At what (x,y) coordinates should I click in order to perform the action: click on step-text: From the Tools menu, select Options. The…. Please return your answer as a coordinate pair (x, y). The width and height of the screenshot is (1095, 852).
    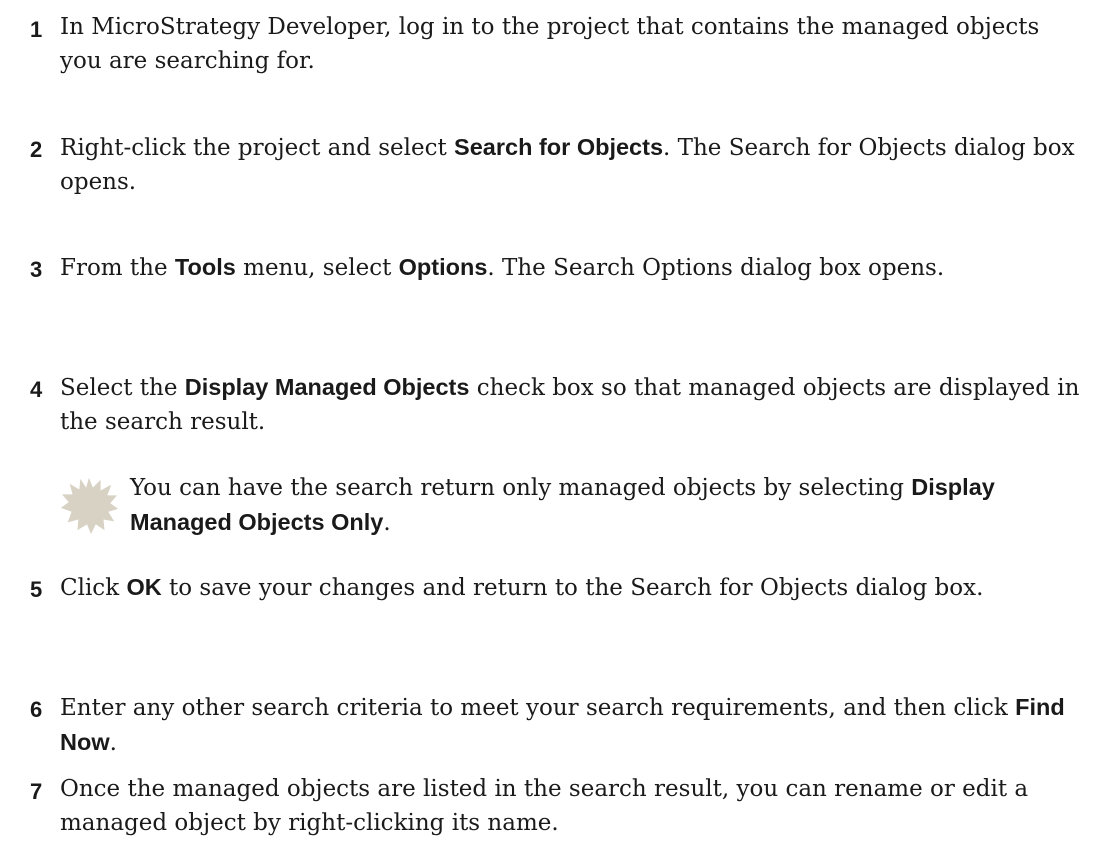
    Looking at the image, I should click on (572, 267).